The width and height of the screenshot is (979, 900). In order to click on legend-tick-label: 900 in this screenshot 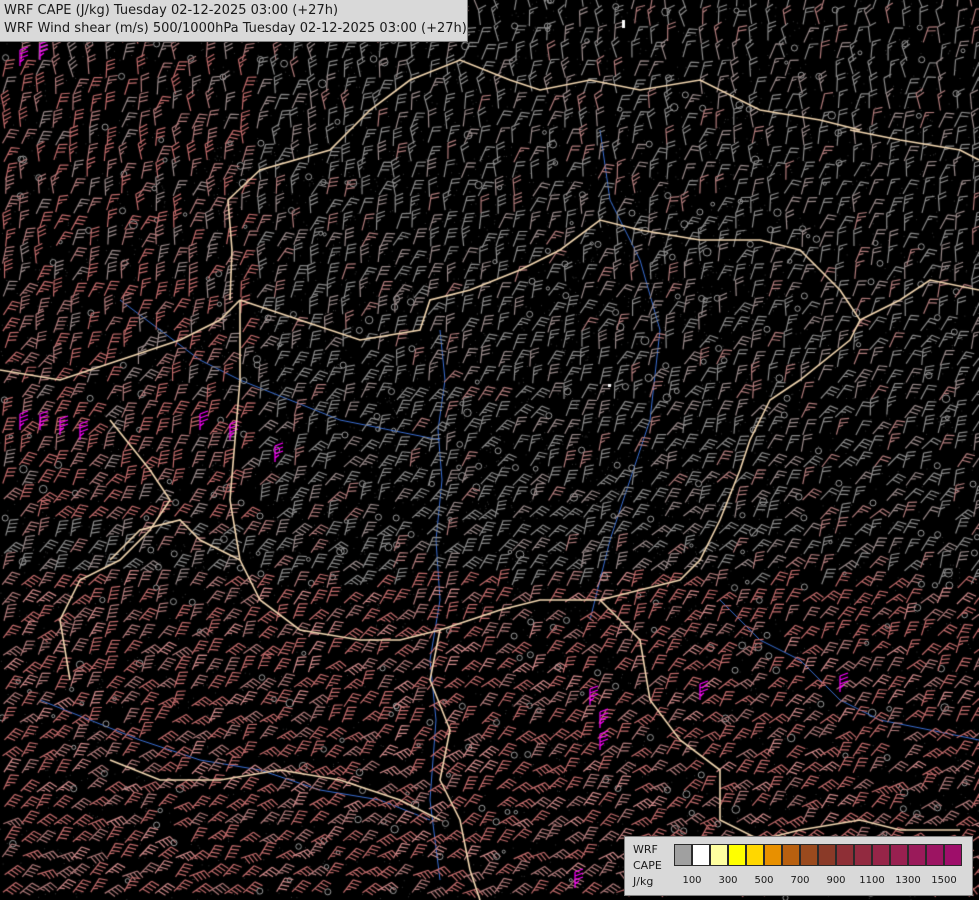, I will do `click(836, 880)`.